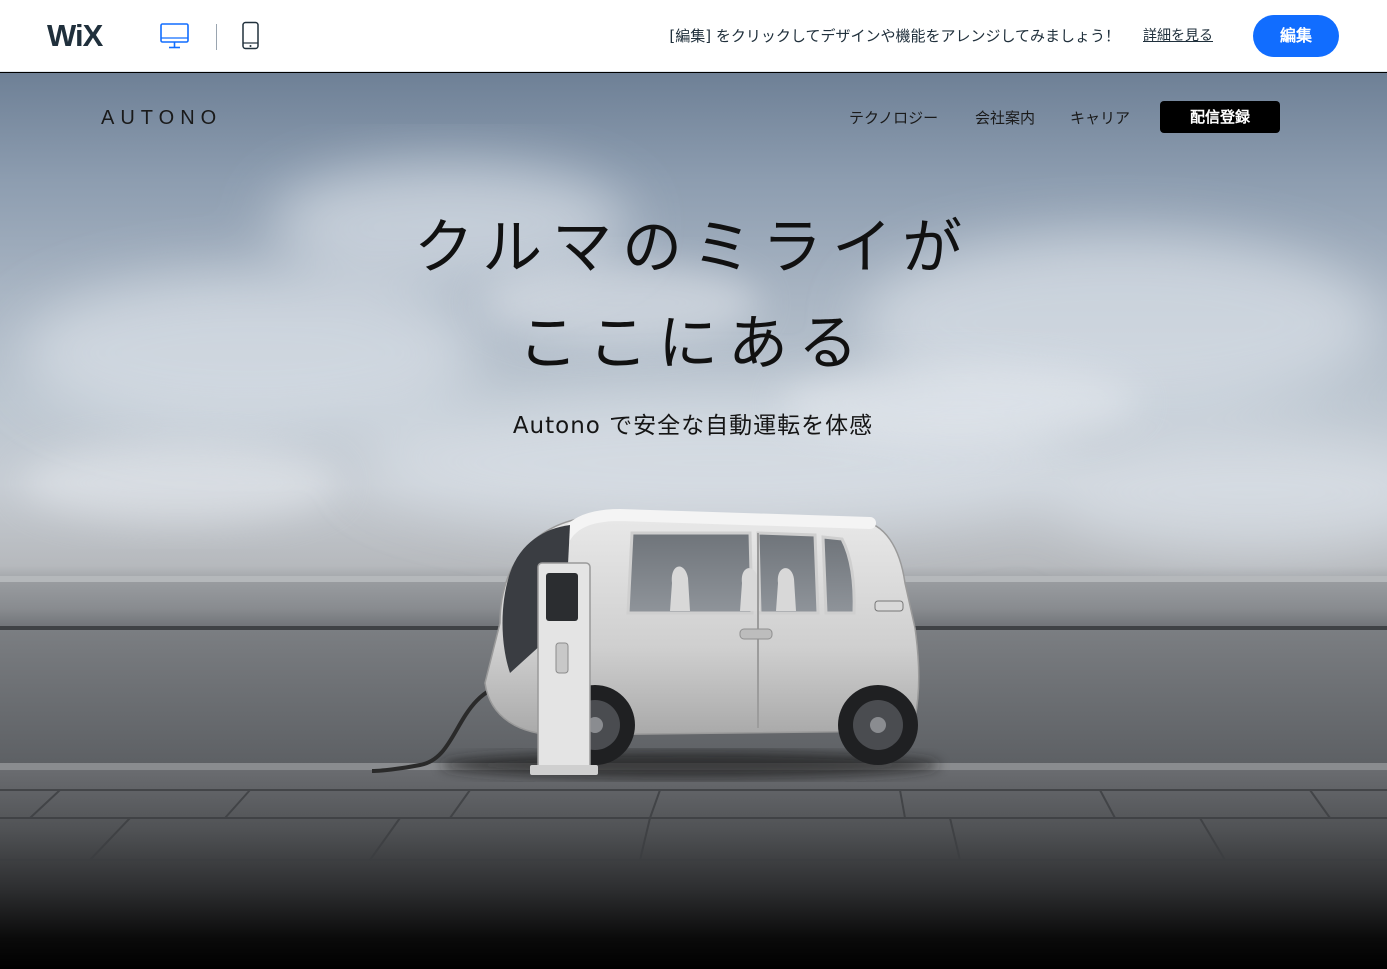 This screenshot has height=969, width=1387. What do you see at coordinates (655, 643) in the screenshot?
I see `electric-car-charging-icon` at bounding box center [655, 643].